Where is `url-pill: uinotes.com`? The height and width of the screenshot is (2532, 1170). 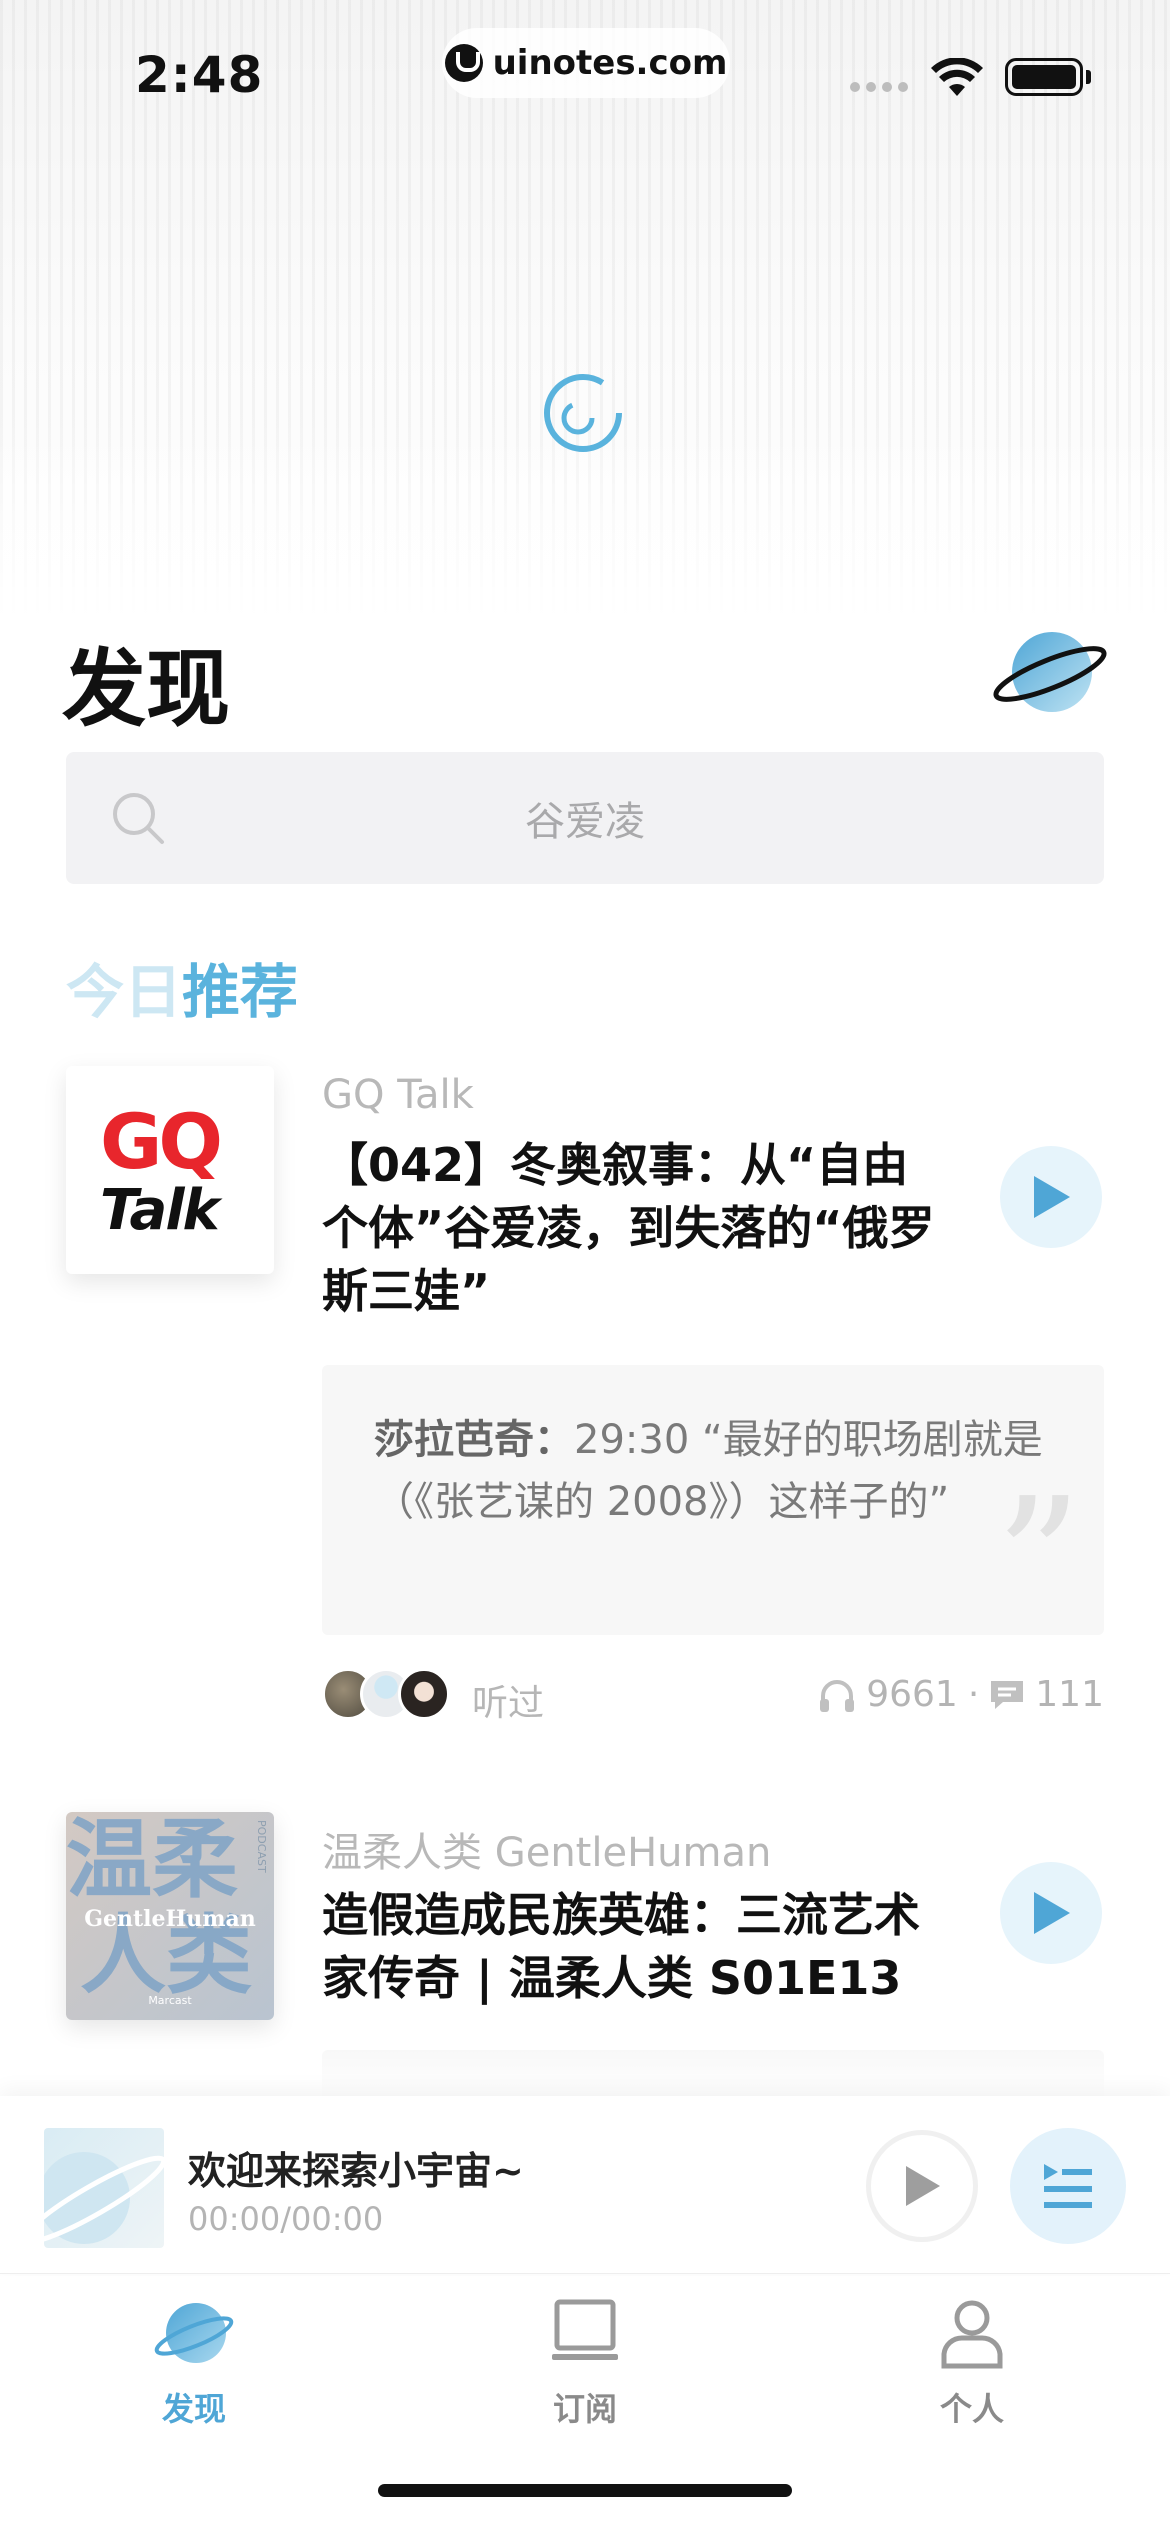 url-pill: uinotes.com is located at coordinates (586, 63).